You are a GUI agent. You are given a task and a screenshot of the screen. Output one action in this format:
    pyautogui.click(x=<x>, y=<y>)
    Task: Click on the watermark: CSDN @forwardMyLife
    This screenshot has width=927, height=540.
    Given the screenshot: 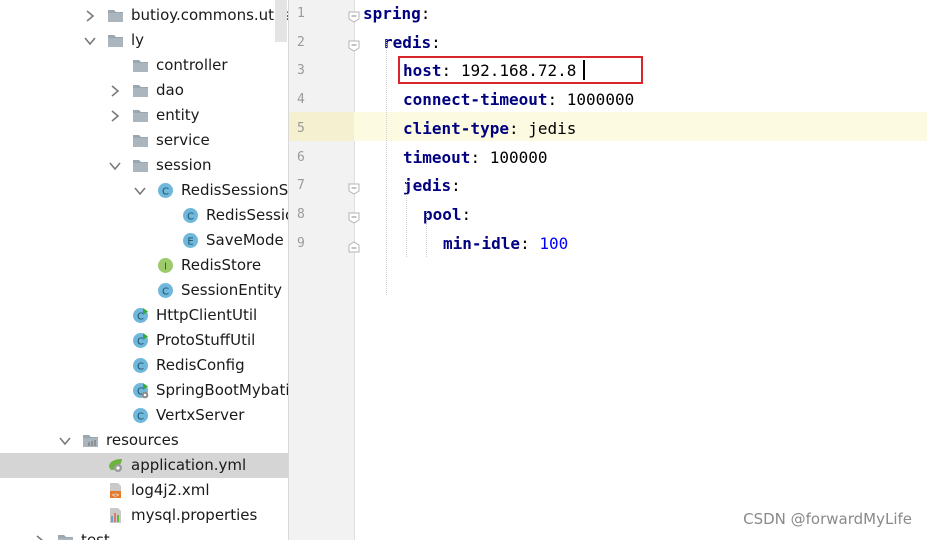 What is the action you would take?
    pyautogui.click(x=827, y=519)
    